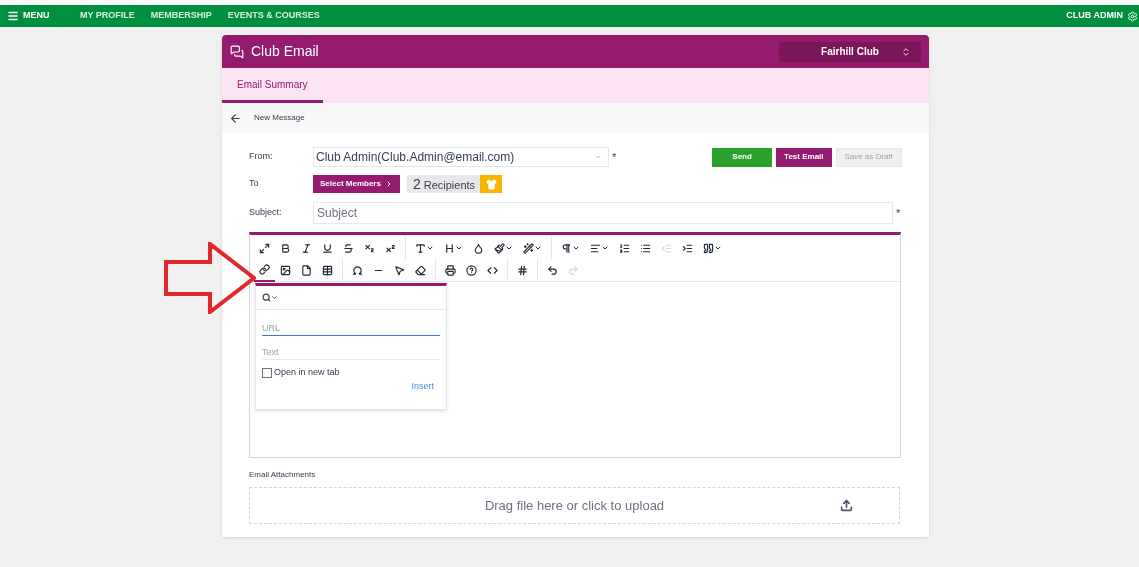  Describe the element at coordinates (285, 270) in the screenshot. I see `image-icon` at that location.